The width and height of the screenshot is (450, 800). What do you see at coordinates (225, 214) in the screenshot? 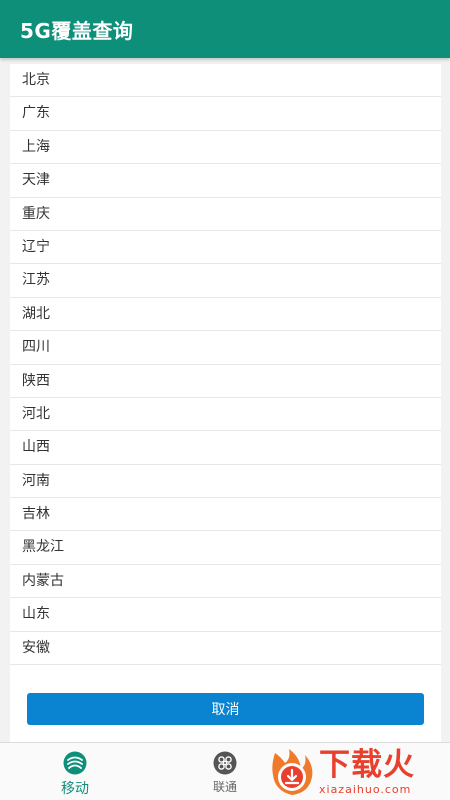
I see `province-item: 重庆` at bounding box center [225, 214].